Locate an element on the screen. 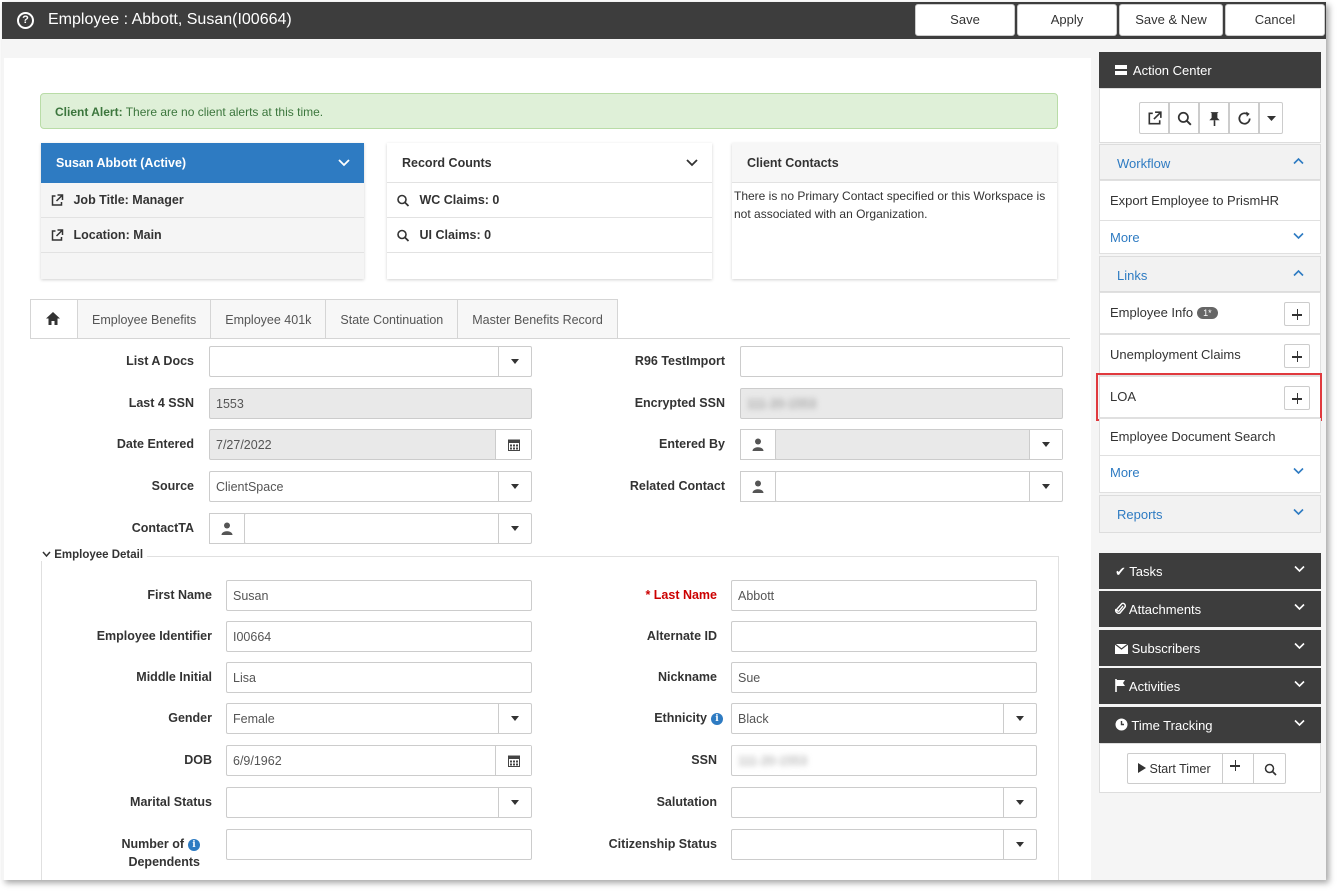 The height and width of the screenshot is (892, 1344). employee-card-header: Susan Abbott (Active) is located at coordinates (202, 163).